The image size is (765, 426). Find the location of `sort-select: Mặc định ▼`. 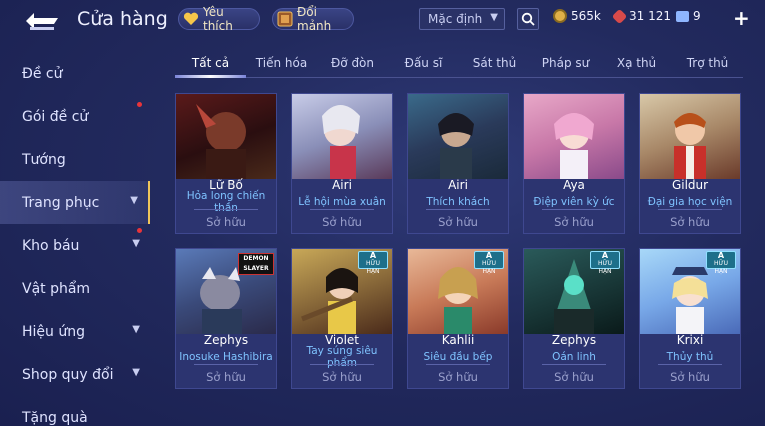

sort-select: Mặc định ▼ is located at coordinates (462, 19).